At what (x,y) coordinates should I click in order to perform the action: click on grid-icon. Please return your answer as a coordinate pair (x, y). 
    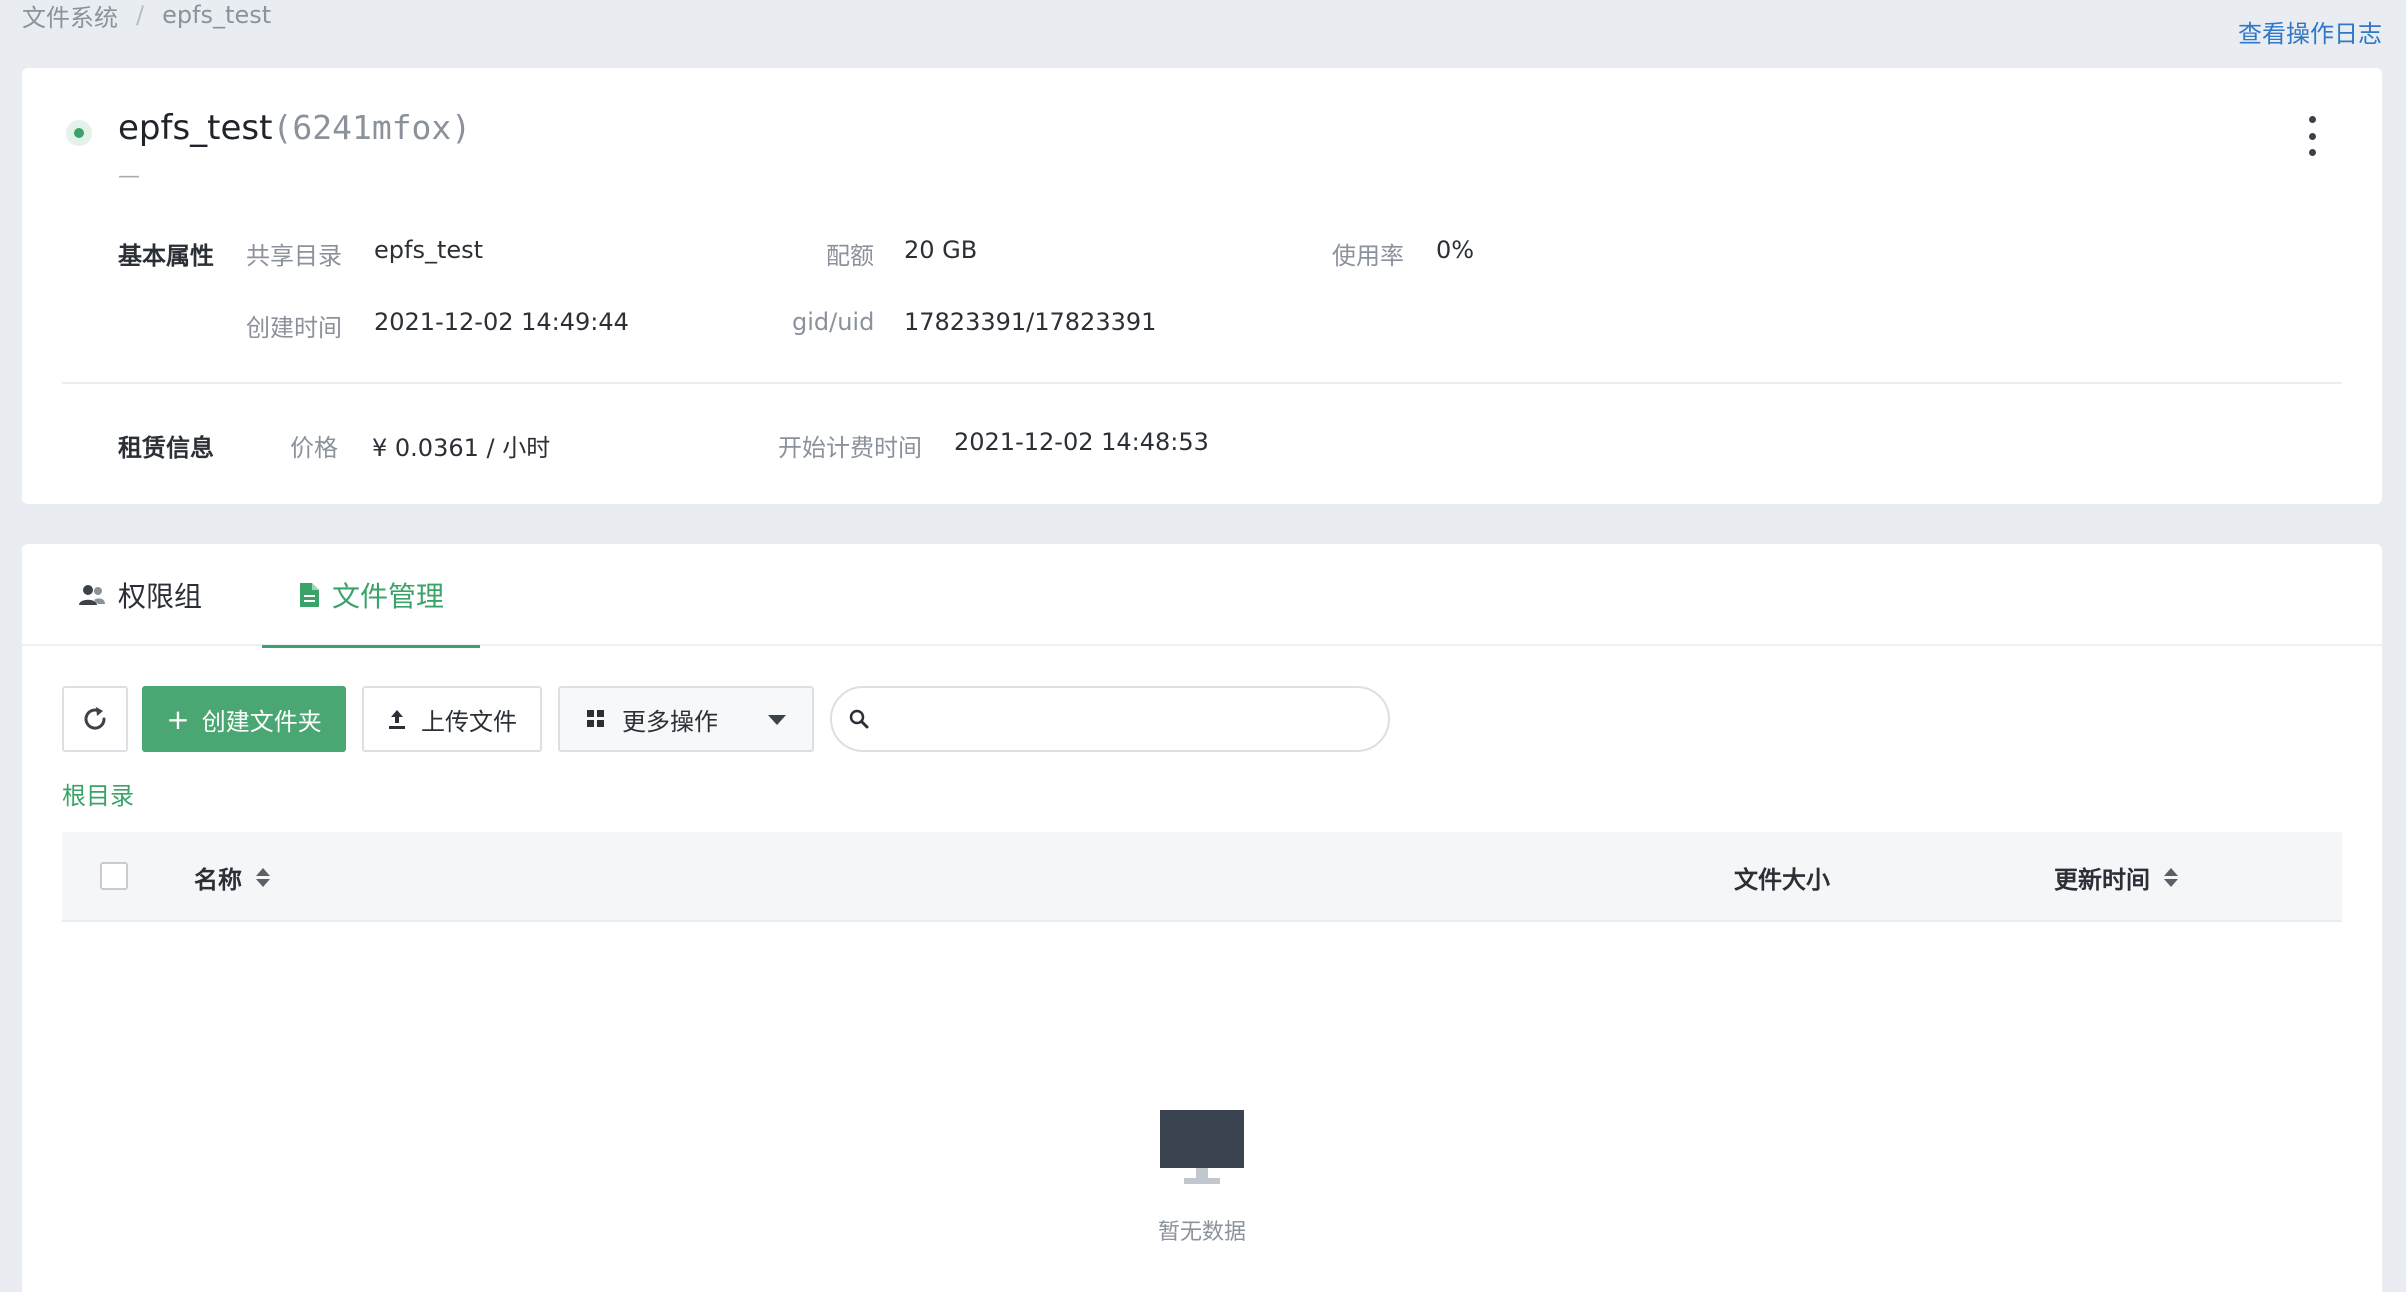
    Looking at the image, I should click on (595, 718).